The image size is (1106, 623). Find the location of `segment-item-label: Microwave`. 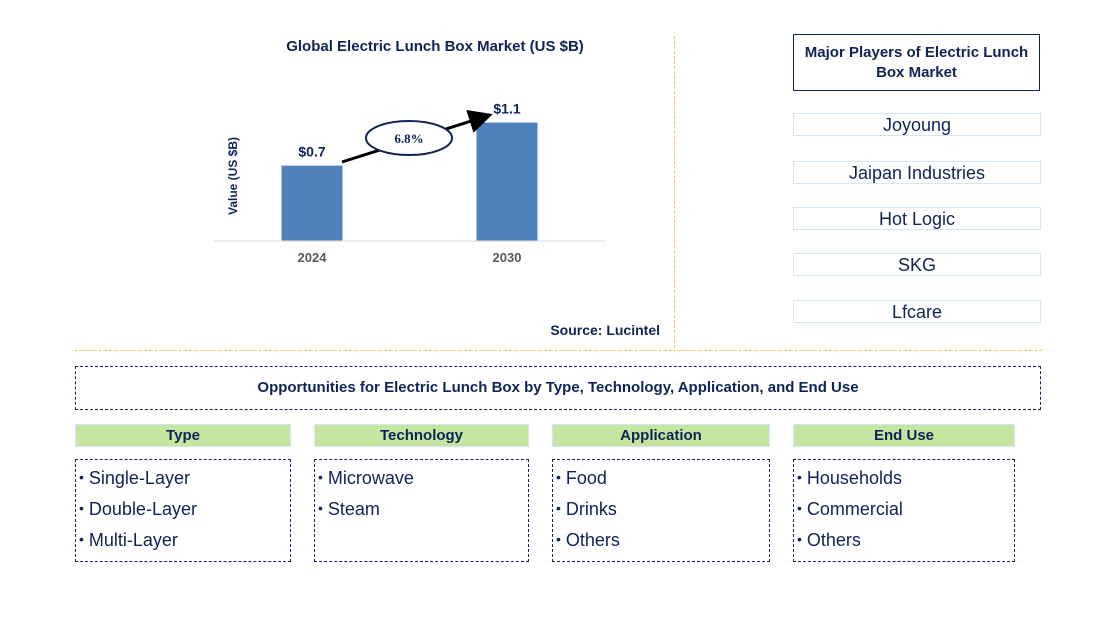

segment-item-label: Microwave is located at coordinates (370, 478).